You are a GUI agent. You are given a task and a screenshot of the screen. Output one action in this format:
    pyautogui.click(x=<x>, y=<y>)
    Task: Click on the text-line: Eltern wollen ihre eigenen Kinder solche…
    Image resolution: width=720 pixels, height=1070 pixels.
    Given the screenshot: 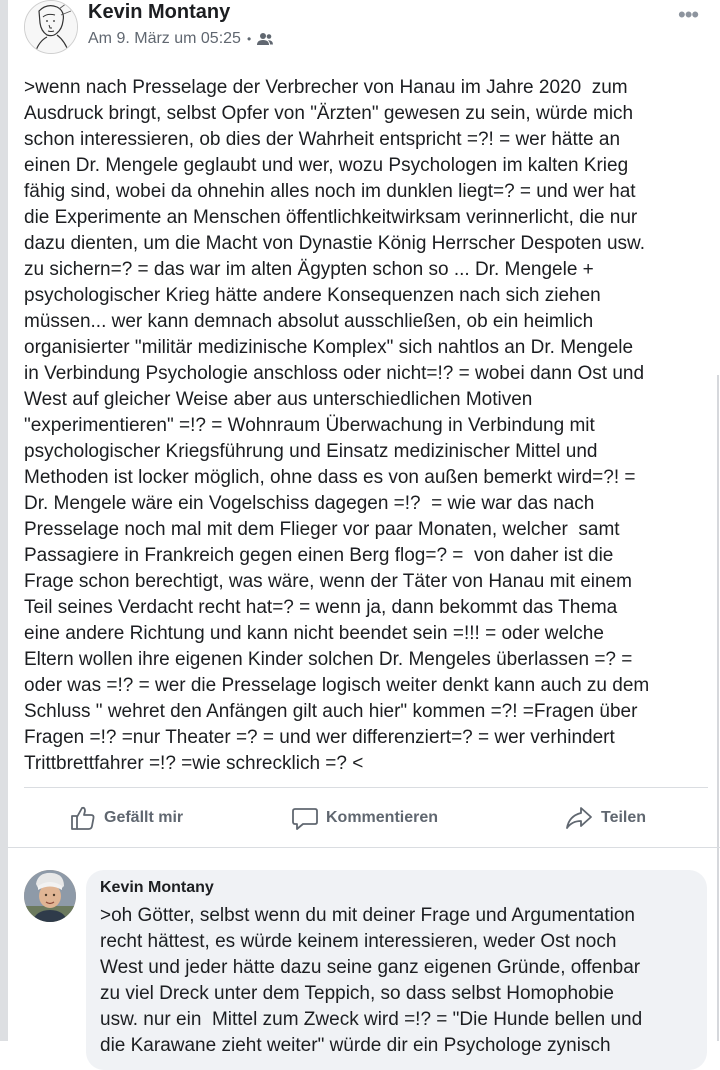 What is the action you would take?
    pyautogui.click(x=328, y=659)
    